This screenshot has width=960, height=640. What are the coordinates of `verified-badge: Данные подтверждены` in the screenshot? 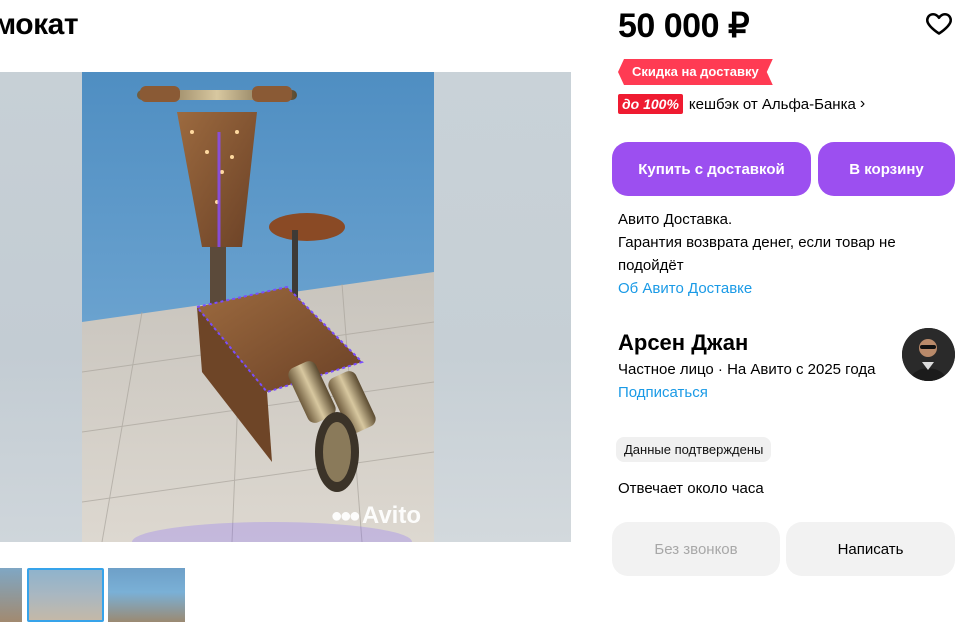 It's located at (694, 449).